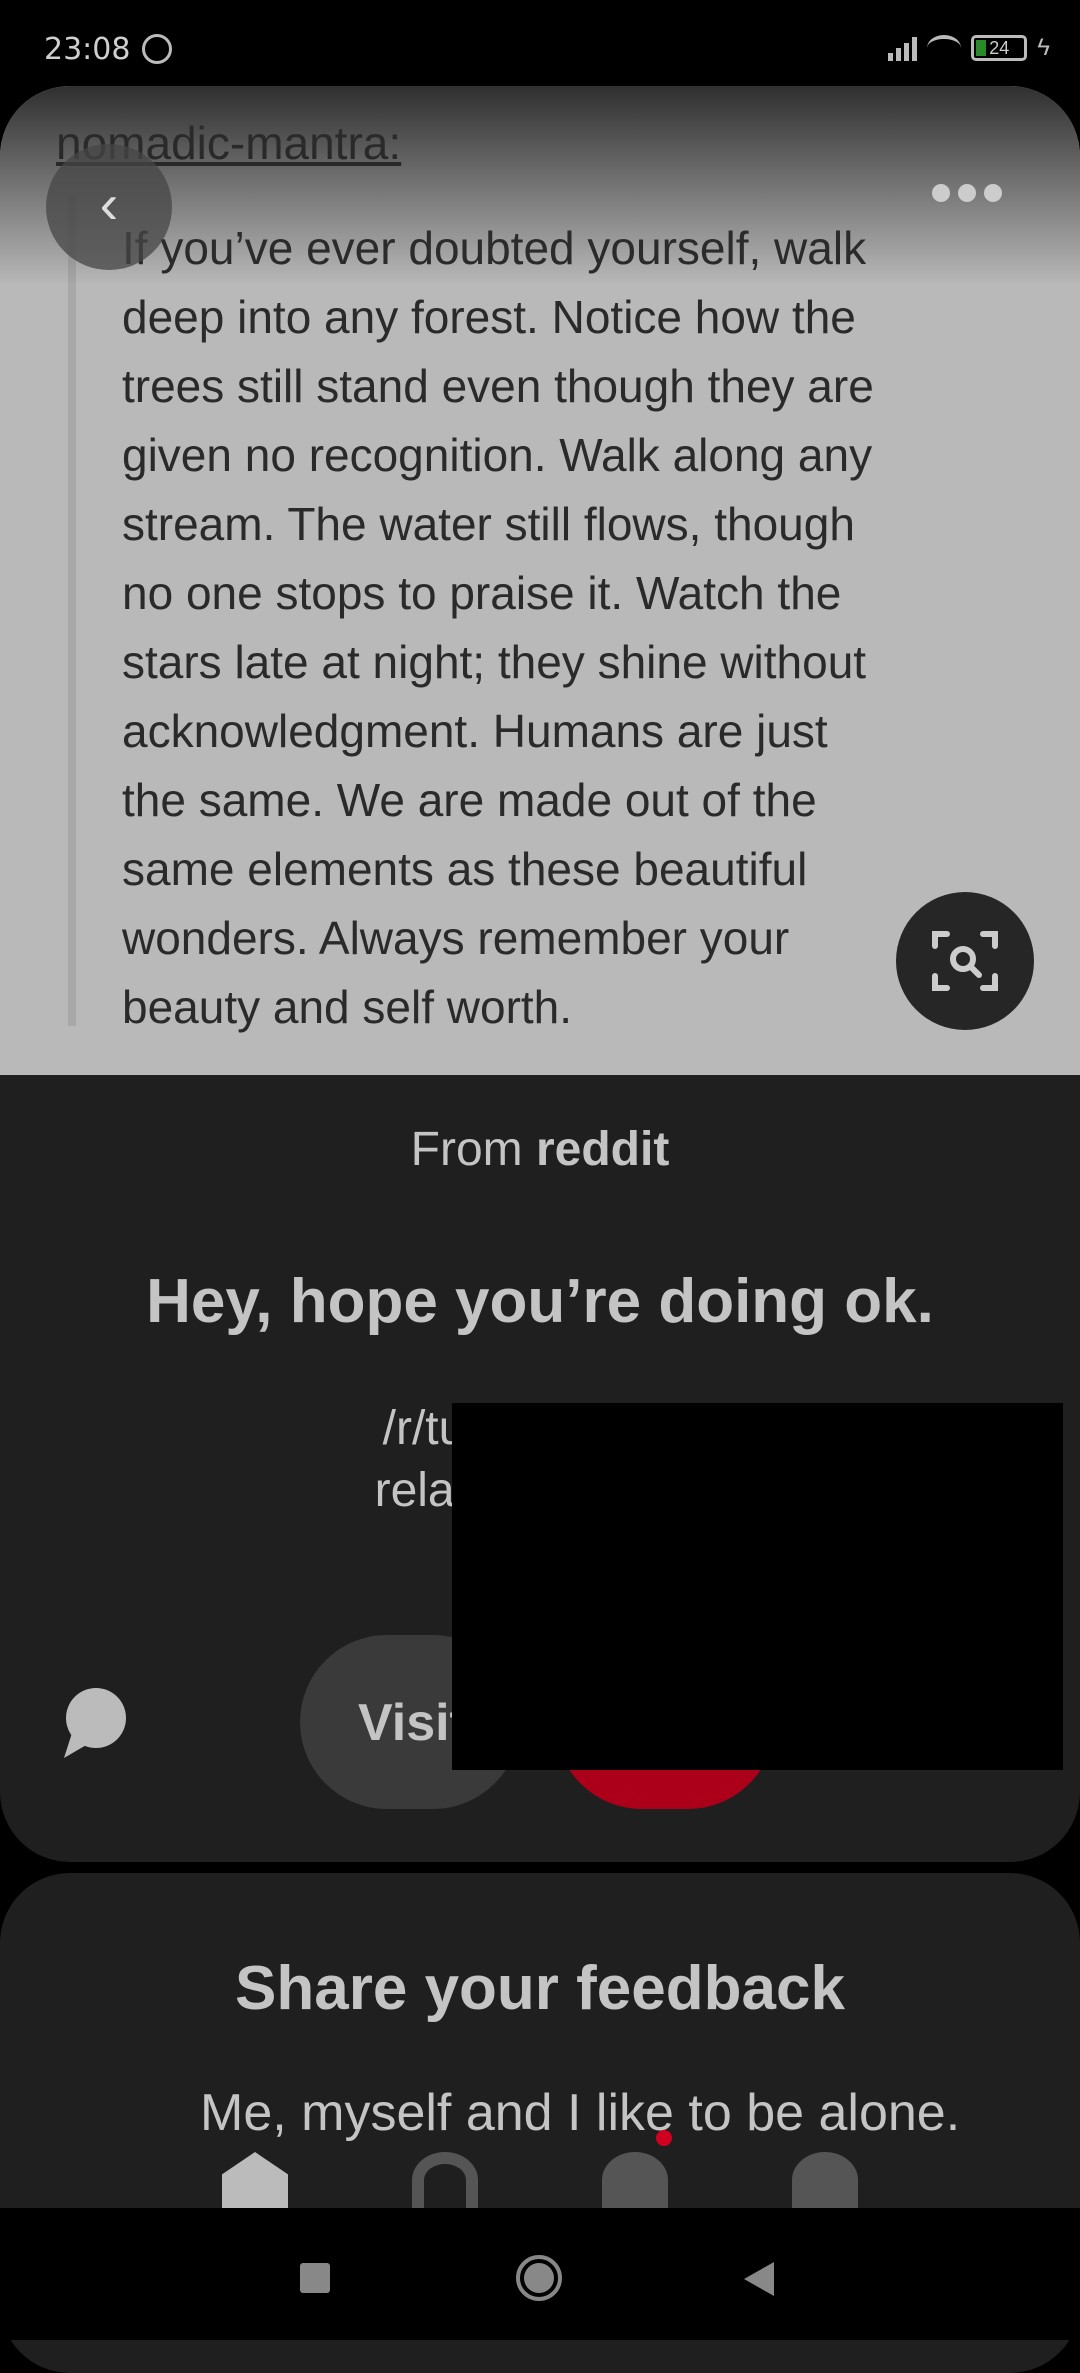 This screenshot has width=1080, height=2373. I want to click on recents-button, so click(315, 2278).